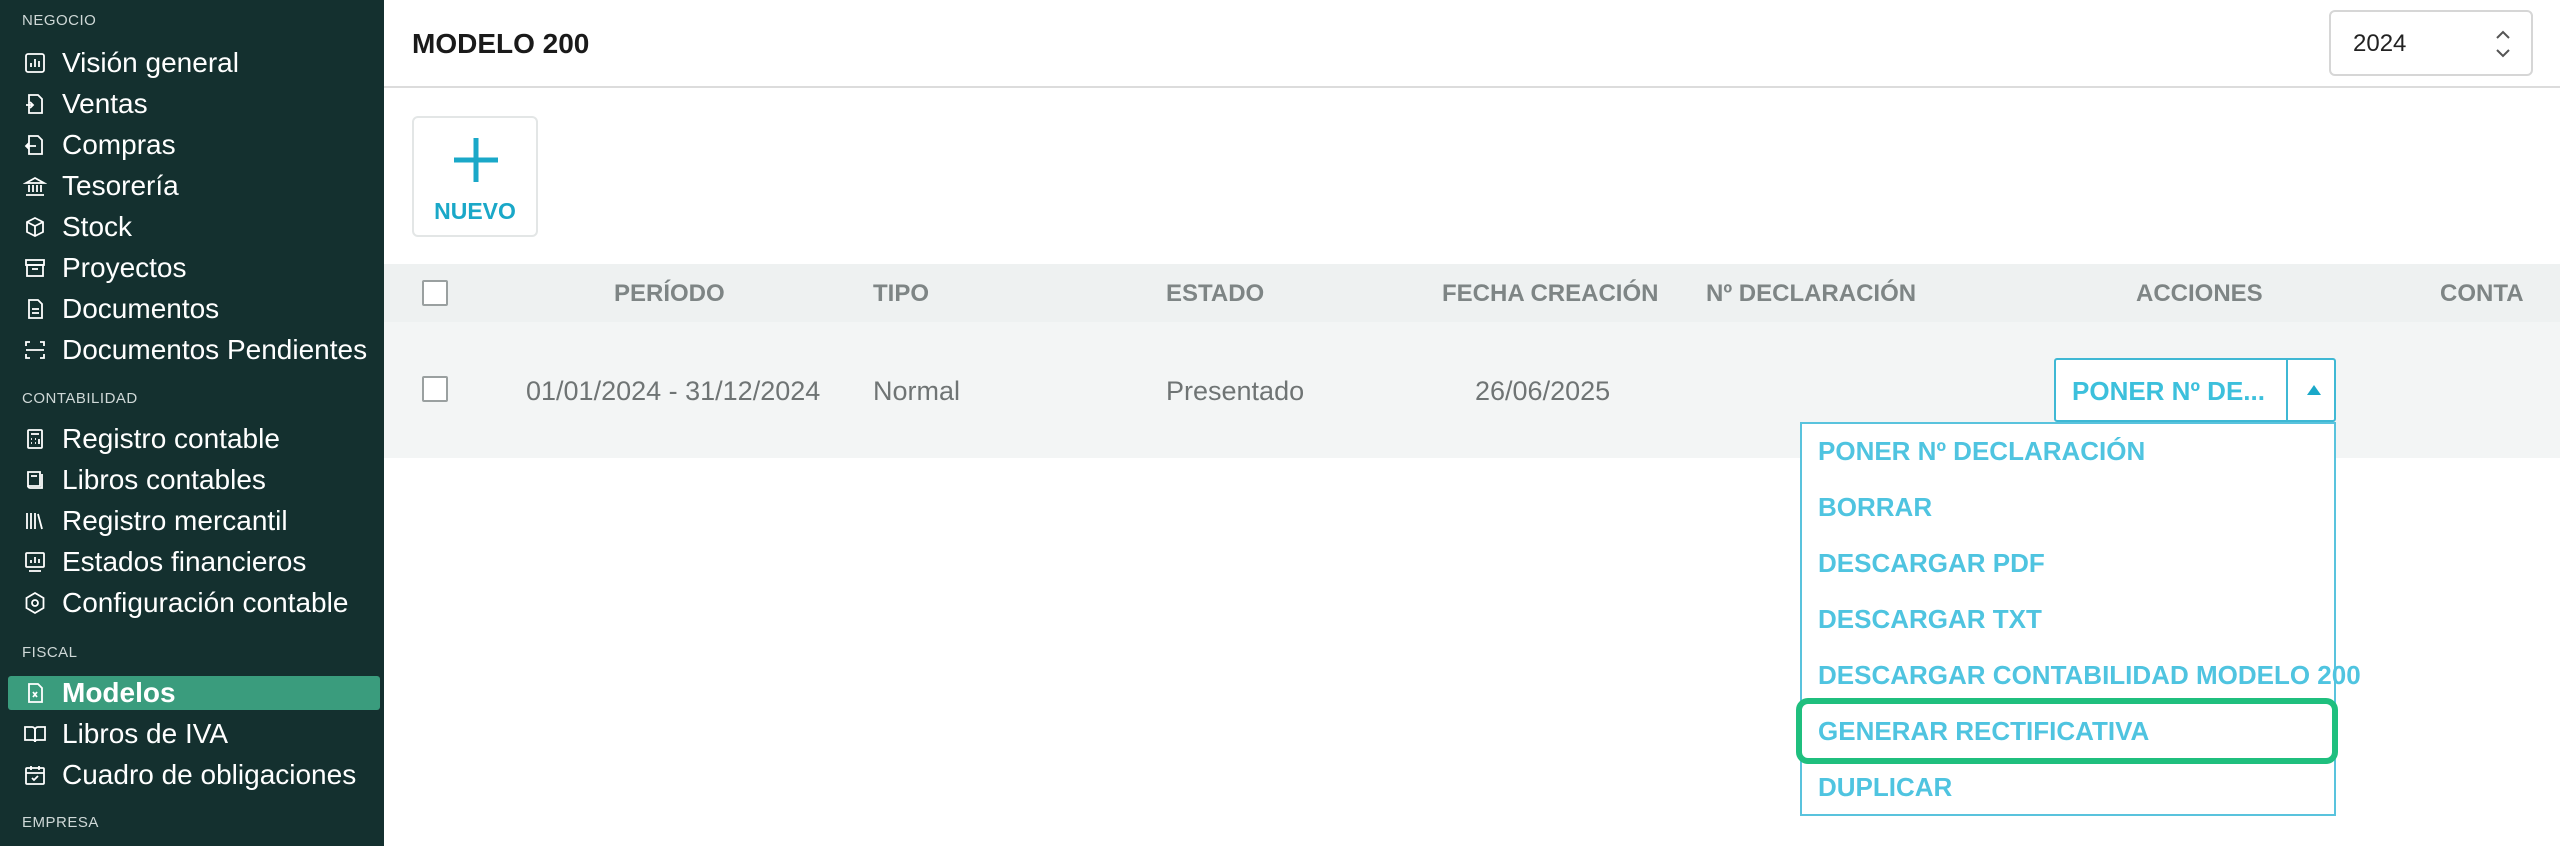 This screenshot has width=2560, height=846. I want to click on sidebar-item-label: Compras, so click(119, 144).